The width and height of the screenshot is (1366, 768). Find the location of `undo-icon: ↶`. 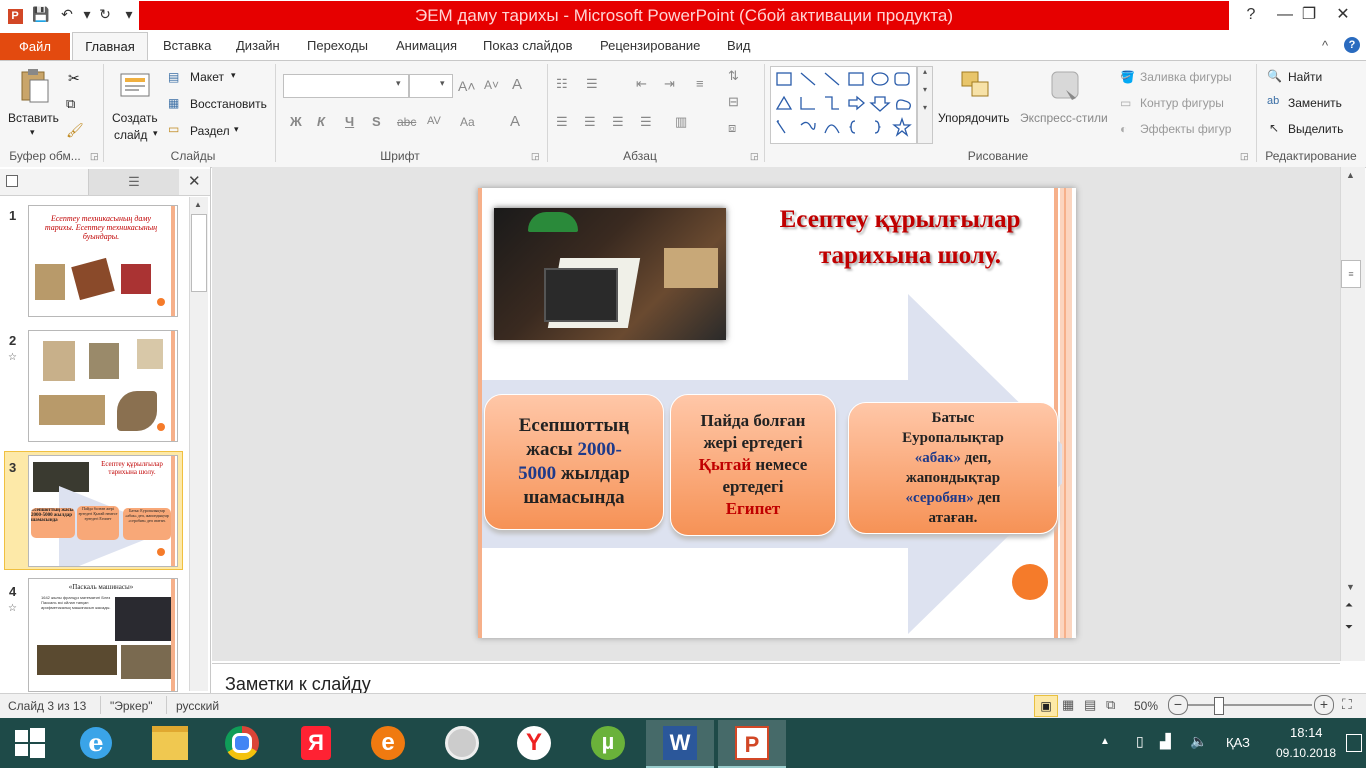

undo-icon: ↶ is located at coordinates (67, 14).